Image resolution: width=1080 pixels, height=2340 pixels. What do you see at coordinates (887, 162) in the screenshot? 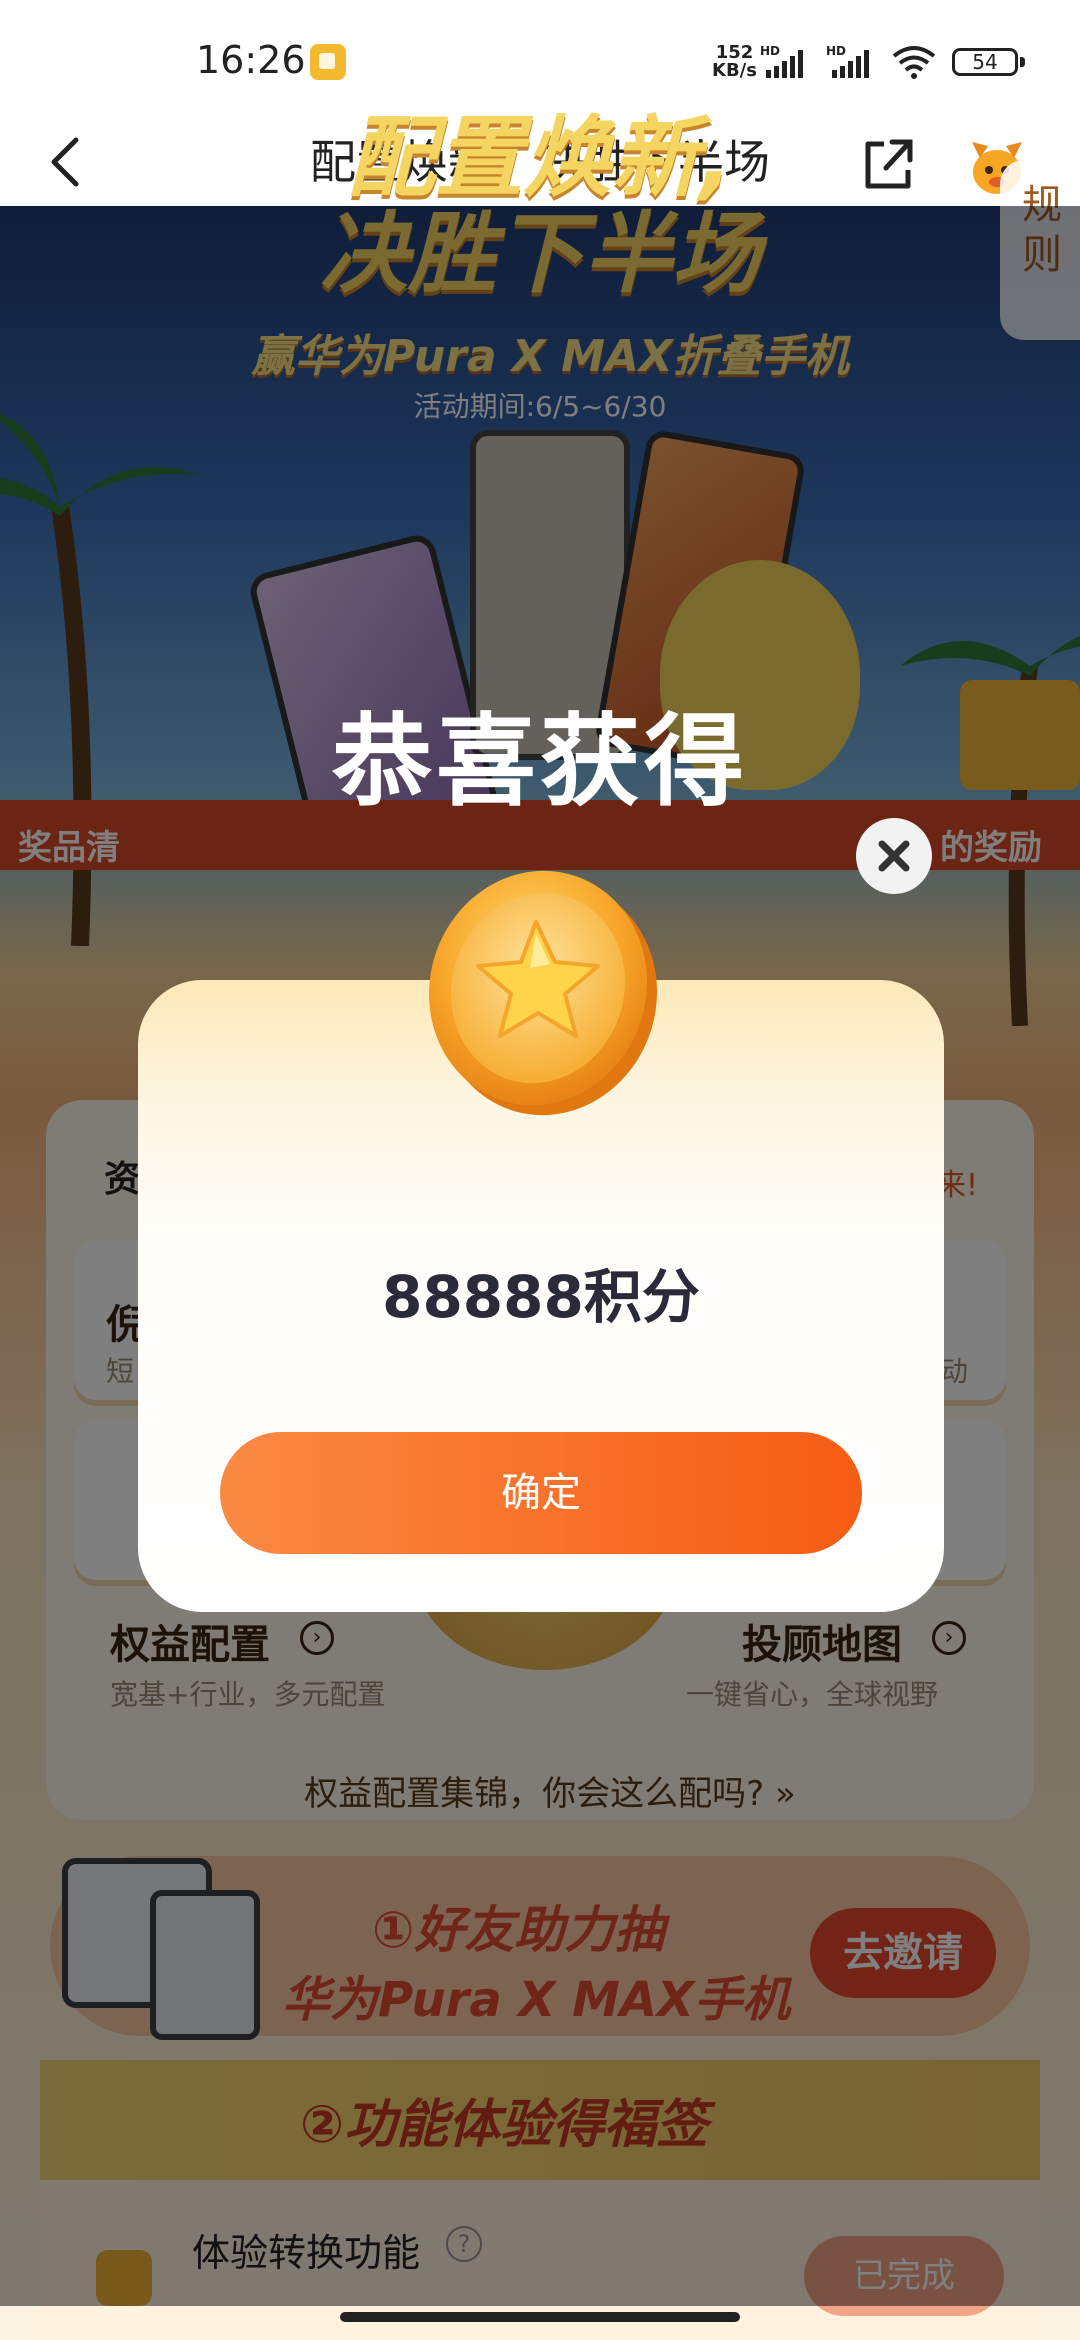
I see `share-icon` at bounding box center [887, 162].